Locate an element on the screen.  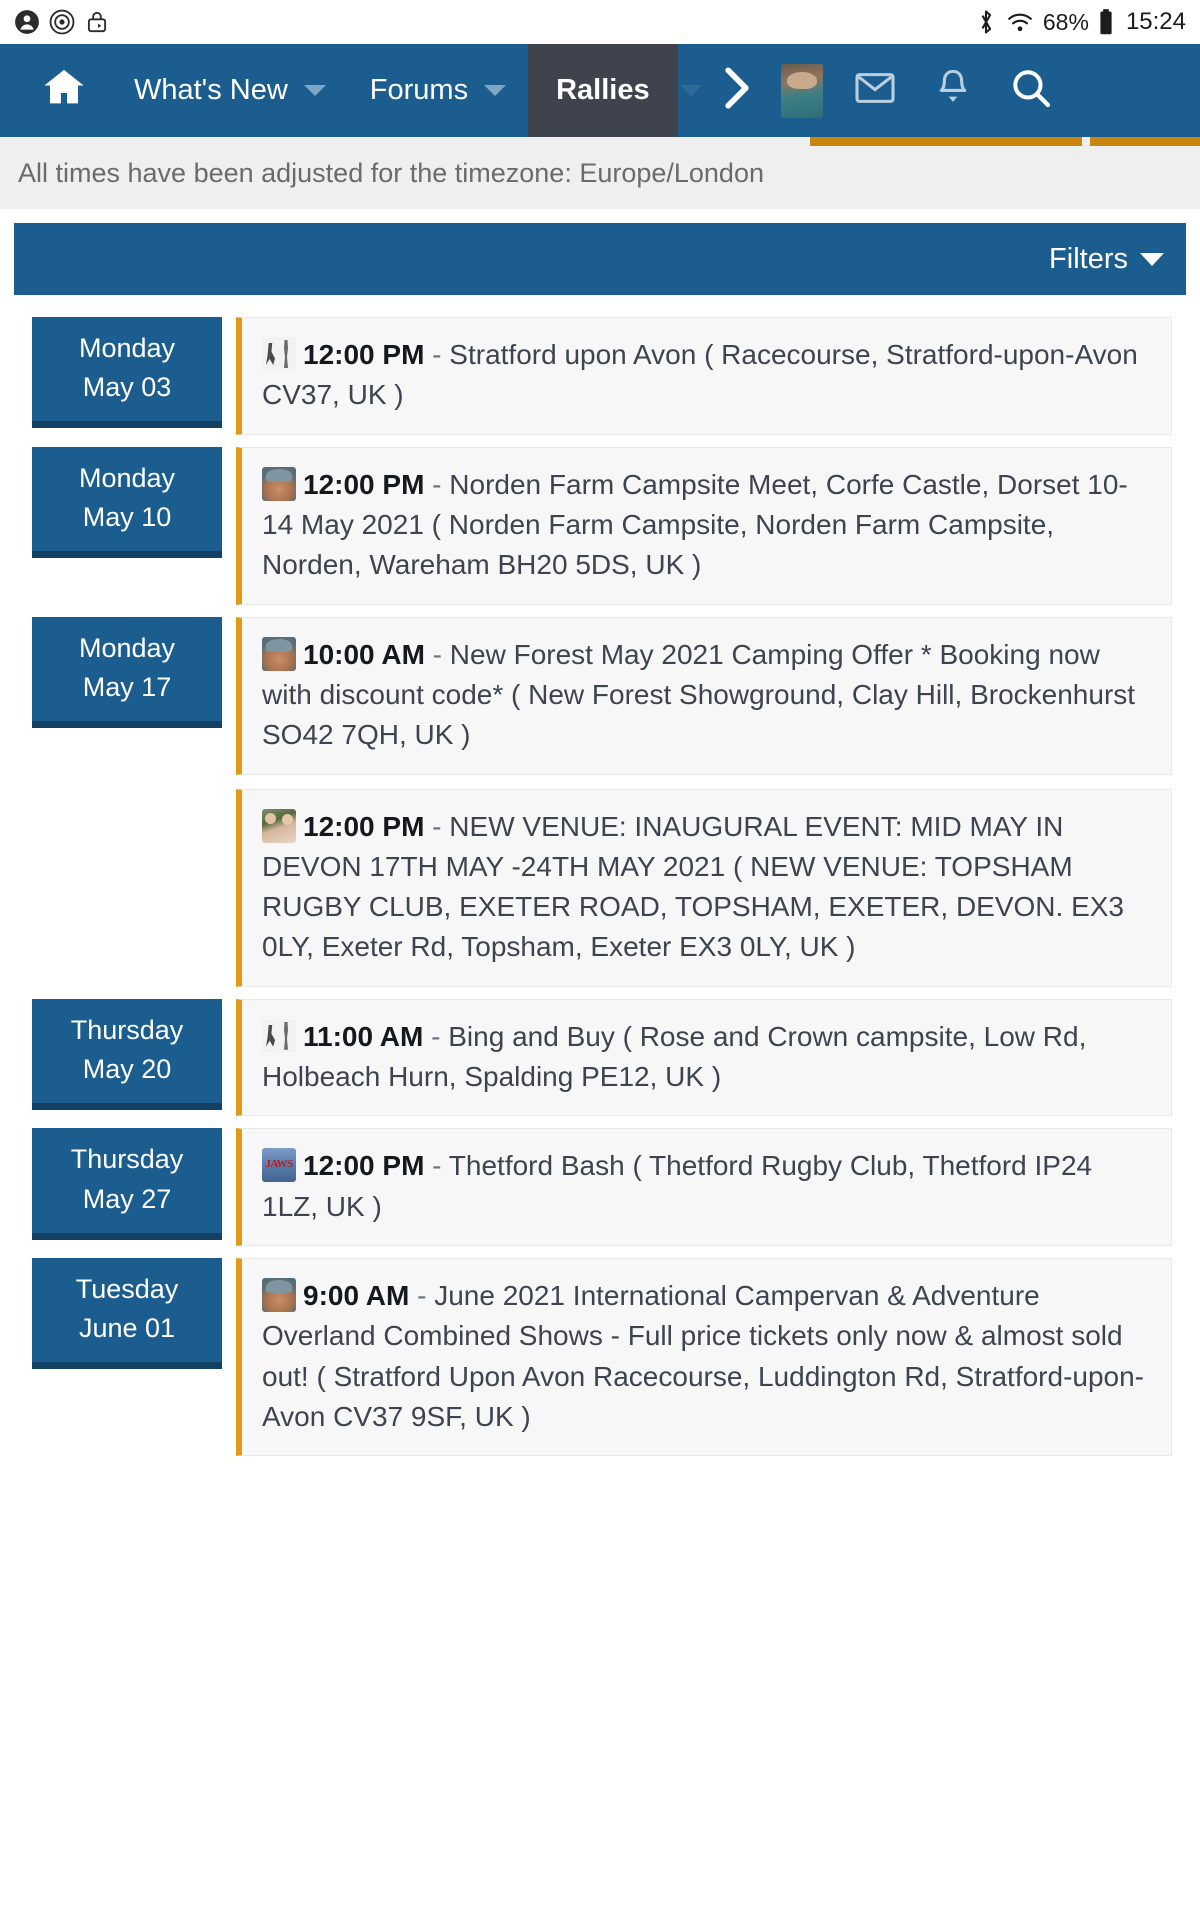
nav-rallies-caret is located at coordinates (692, 90).